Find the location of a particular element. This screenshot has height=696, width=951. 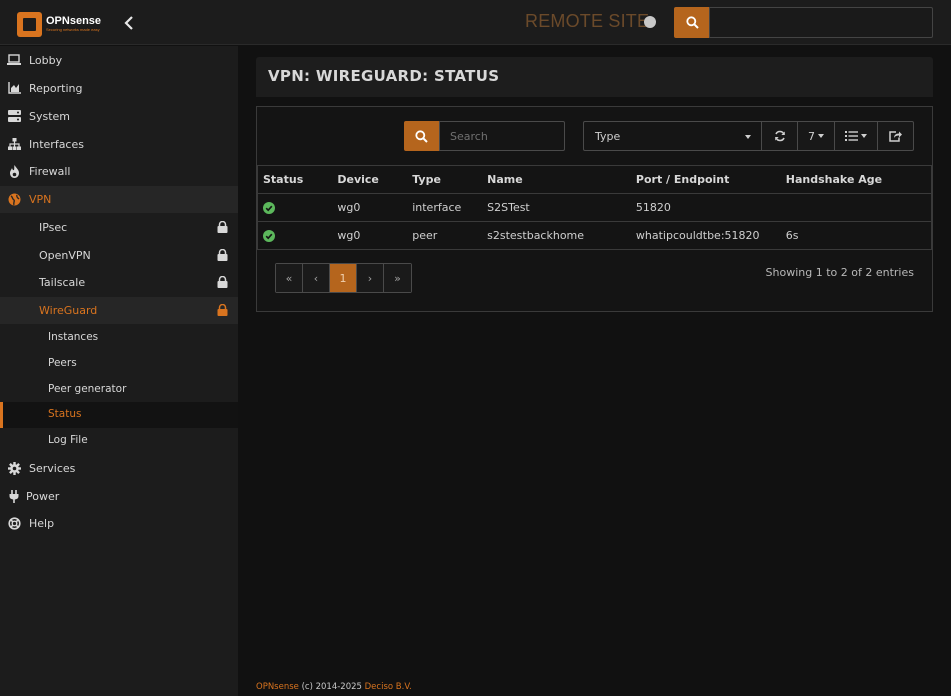

global-search-input is located at coordinates (821, 22).